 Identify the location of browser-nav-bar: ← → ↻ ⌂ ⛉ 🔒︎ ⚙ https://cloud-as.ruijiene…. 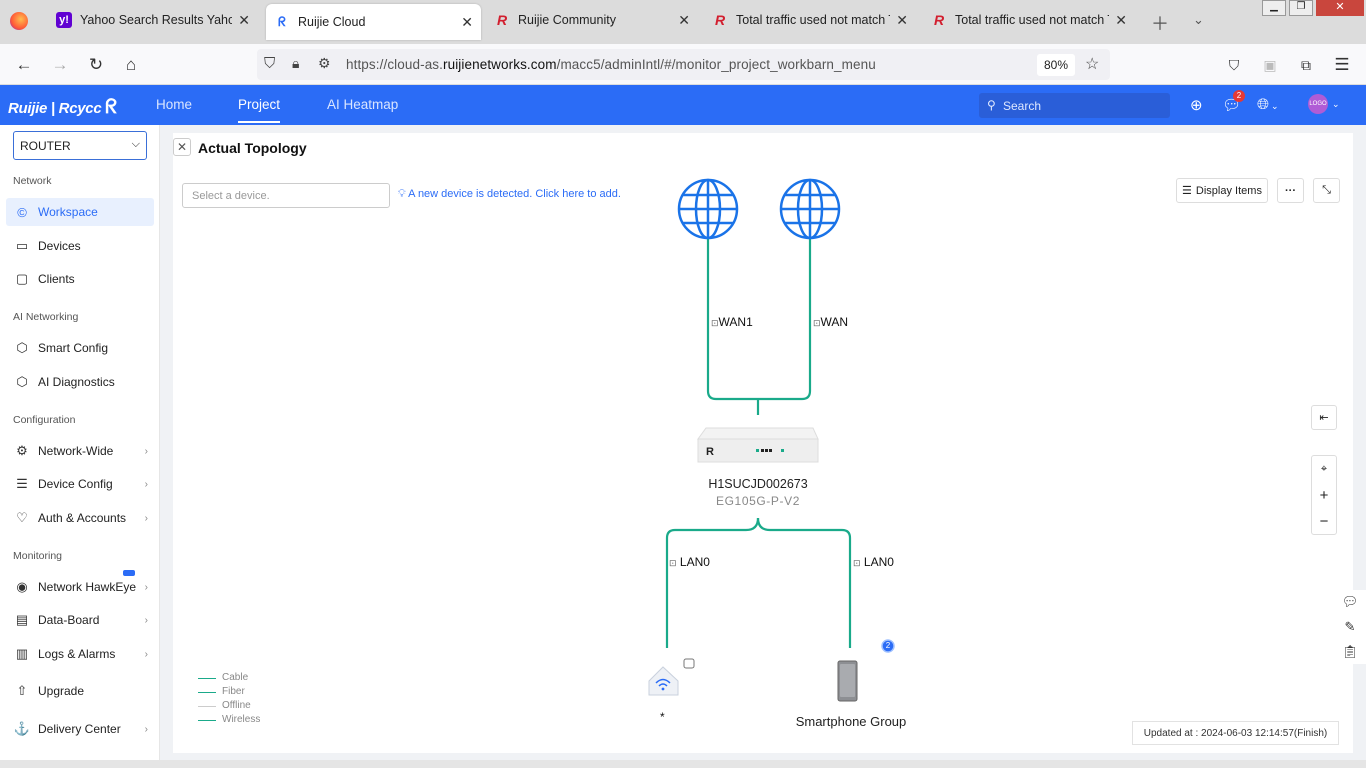
(683, 64).